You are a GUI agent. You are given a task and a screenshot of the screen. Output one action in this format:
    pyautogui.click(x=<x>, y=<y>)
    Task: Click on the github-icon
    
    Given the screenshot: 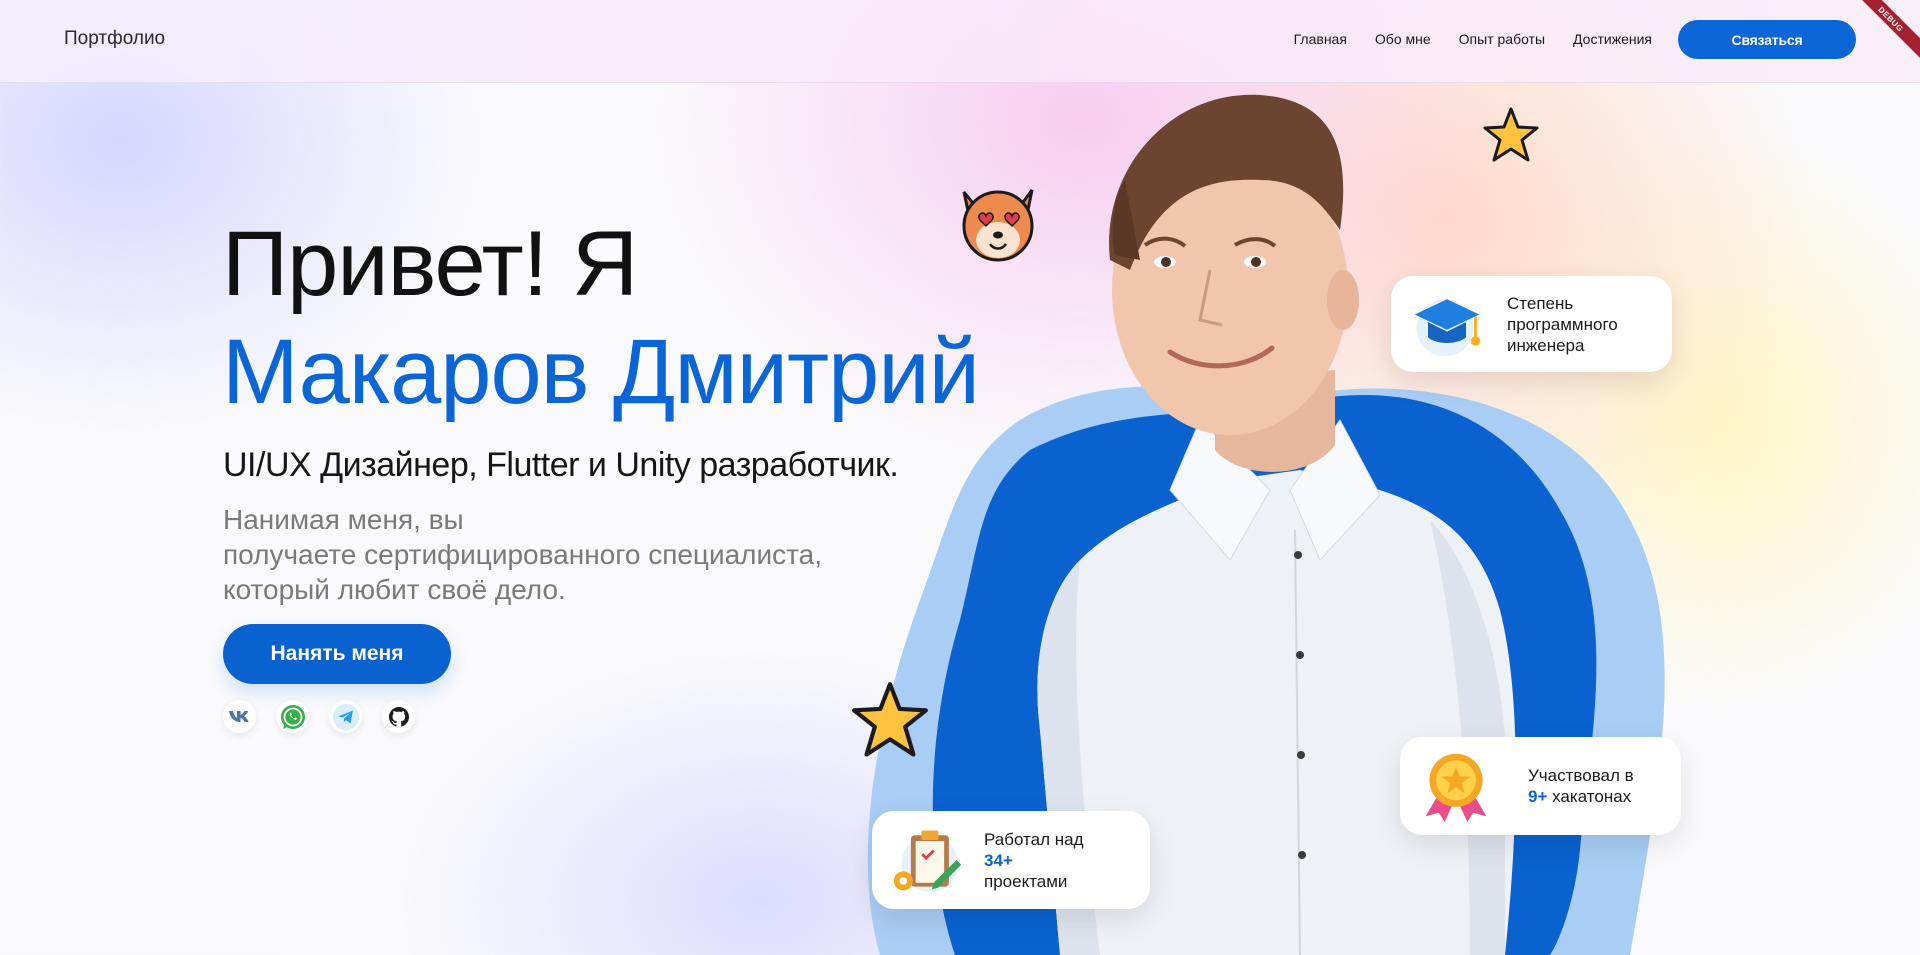 What is the action you would take?
    pyautogui.click(x=398, y=716)
    